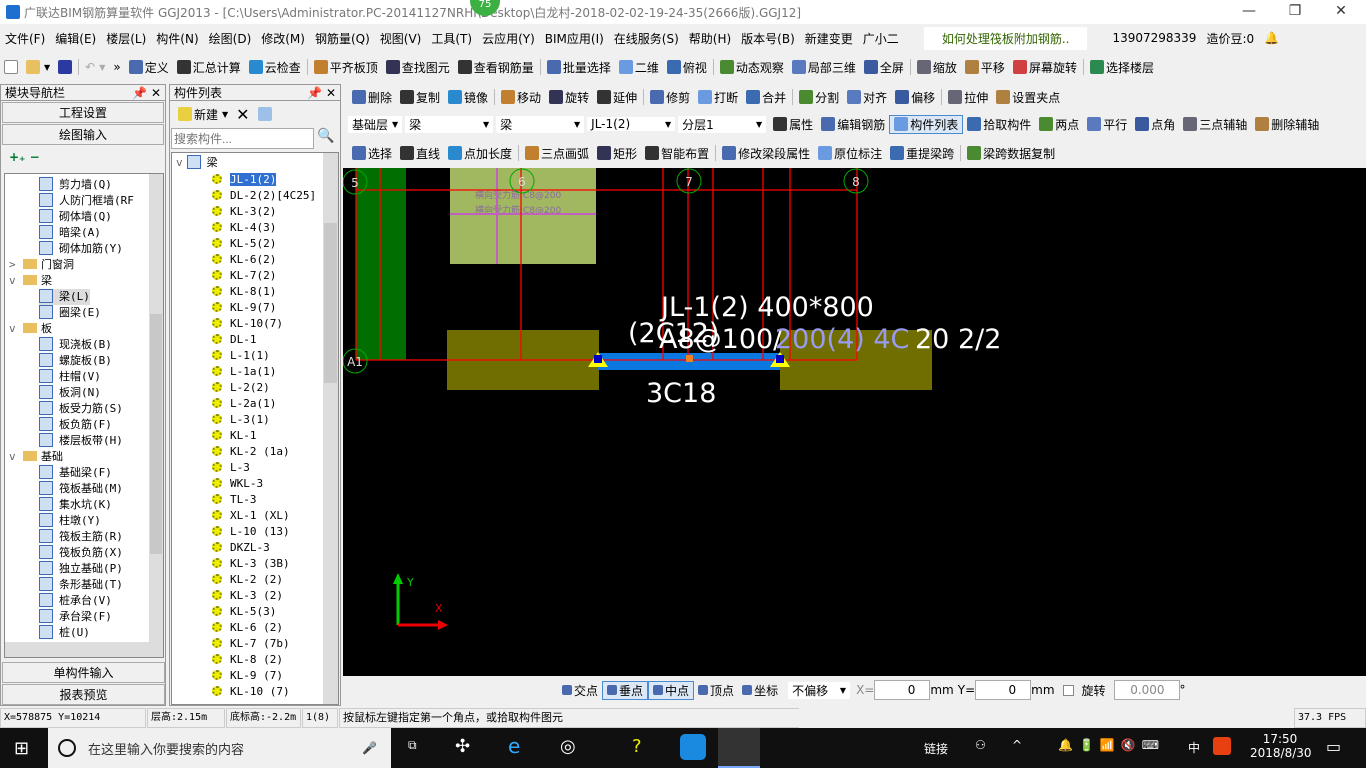 Image resolution: width=1366 pixels, height=768 pixels. I want to click on component-list-item: KL-8(1), so click(244, 292).